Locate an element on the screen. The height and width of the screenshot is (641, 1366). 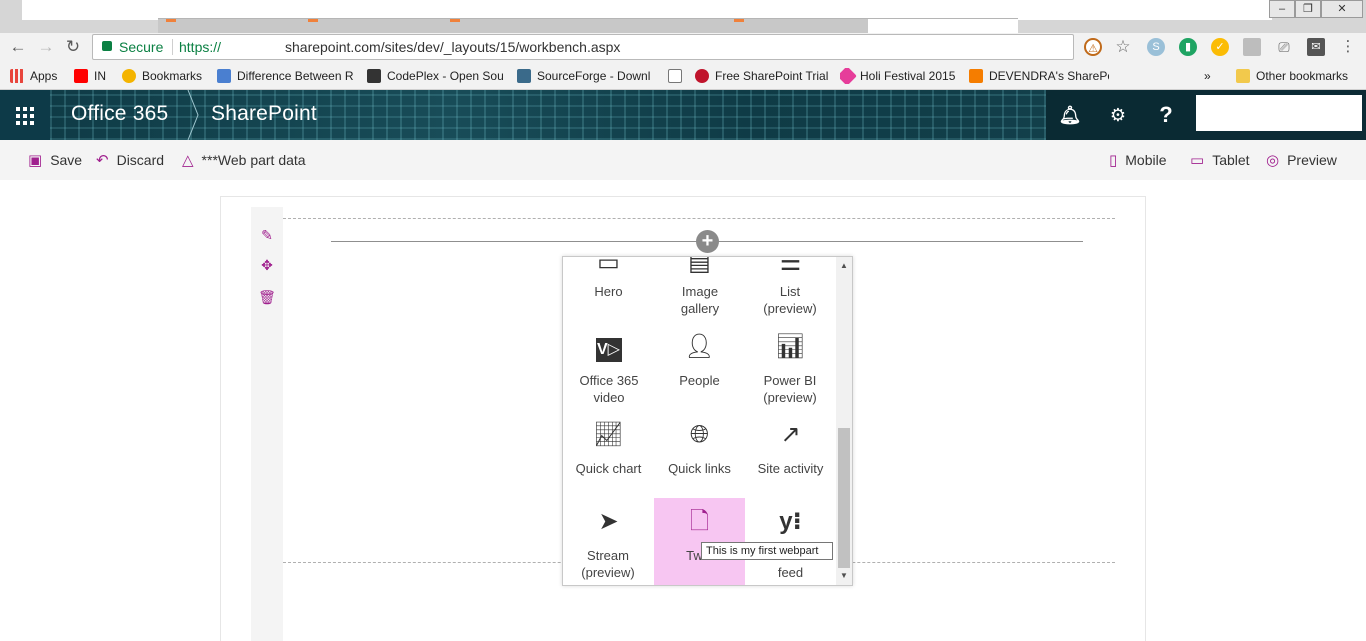
bookmark-item: Holi Festival 2015 is located at coordinates (897, 76).